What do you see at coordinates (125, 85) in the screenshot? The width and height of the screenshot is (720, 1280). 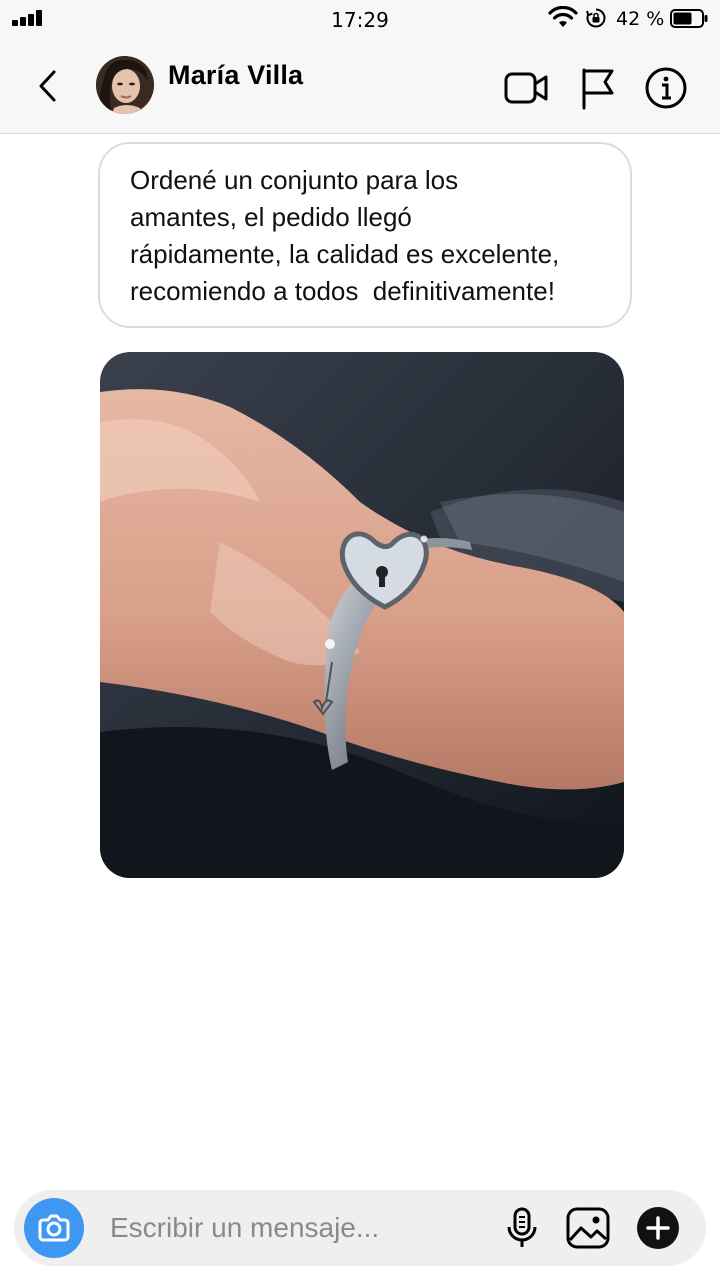 I see `avatar` at bounding box center [125, 85].